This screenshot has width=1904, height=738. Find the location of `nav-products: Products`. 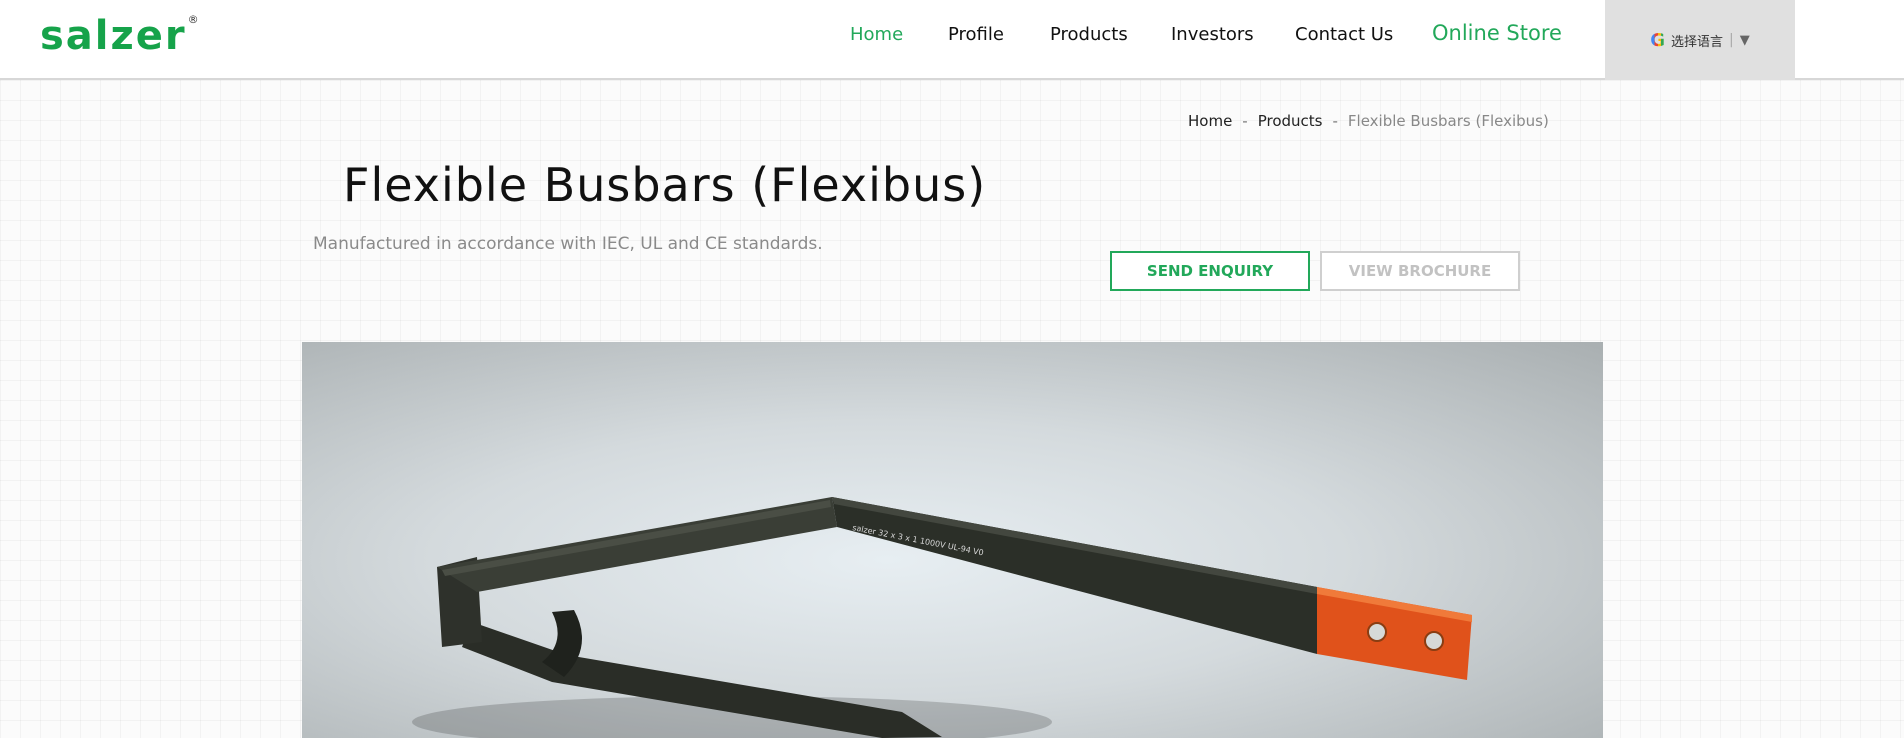

nav-products: Products is located at coordinates (1089, 34).